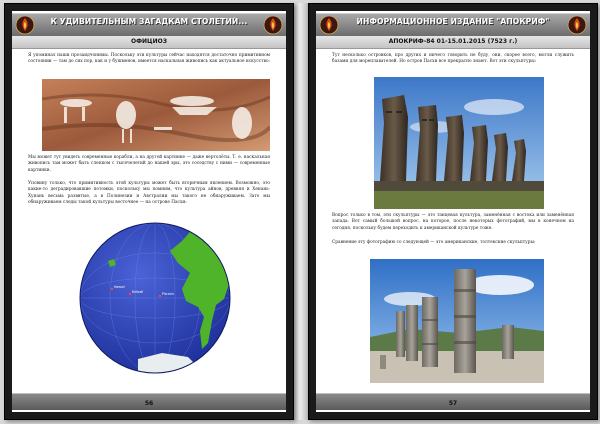 This screenshot has width=600, height=424. What do you see at coordinates (453, 21) in the screenshot?
I see `right-header-title: ИНФОРМАЦИОННОЕ ИЗДАНИЕ "АПОКРИФ"` at bounding box center [453, 21].